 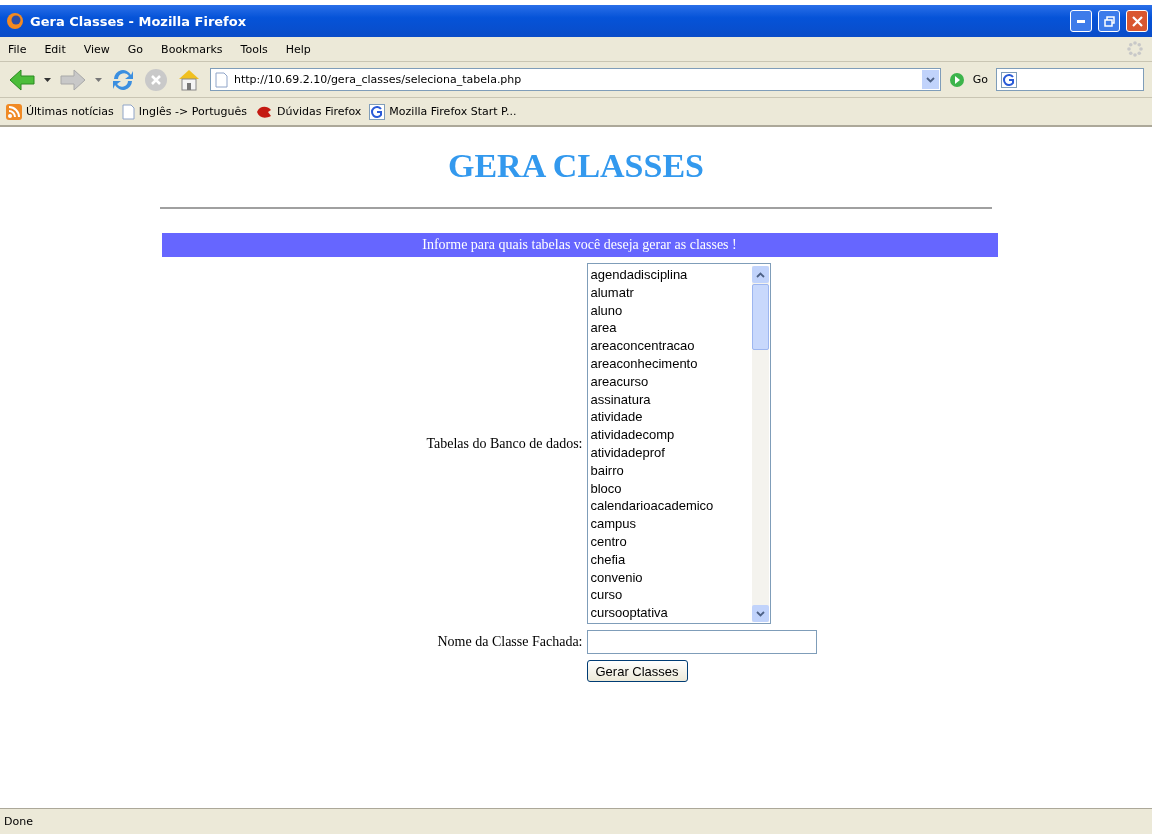 I want to click on search-field, so click(x=1070, y=79).